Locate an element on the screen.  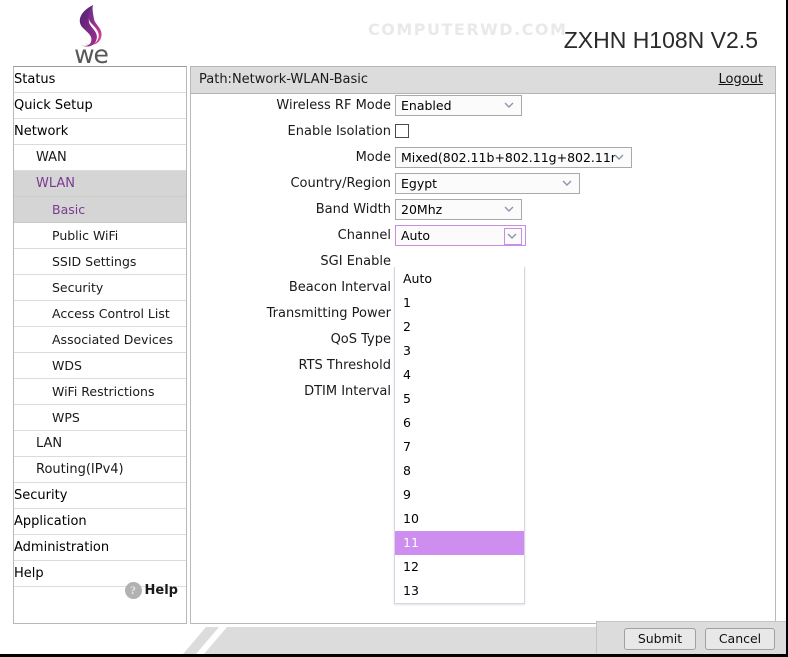
dropdown-option: 13 is located at coordinates (459, 591).